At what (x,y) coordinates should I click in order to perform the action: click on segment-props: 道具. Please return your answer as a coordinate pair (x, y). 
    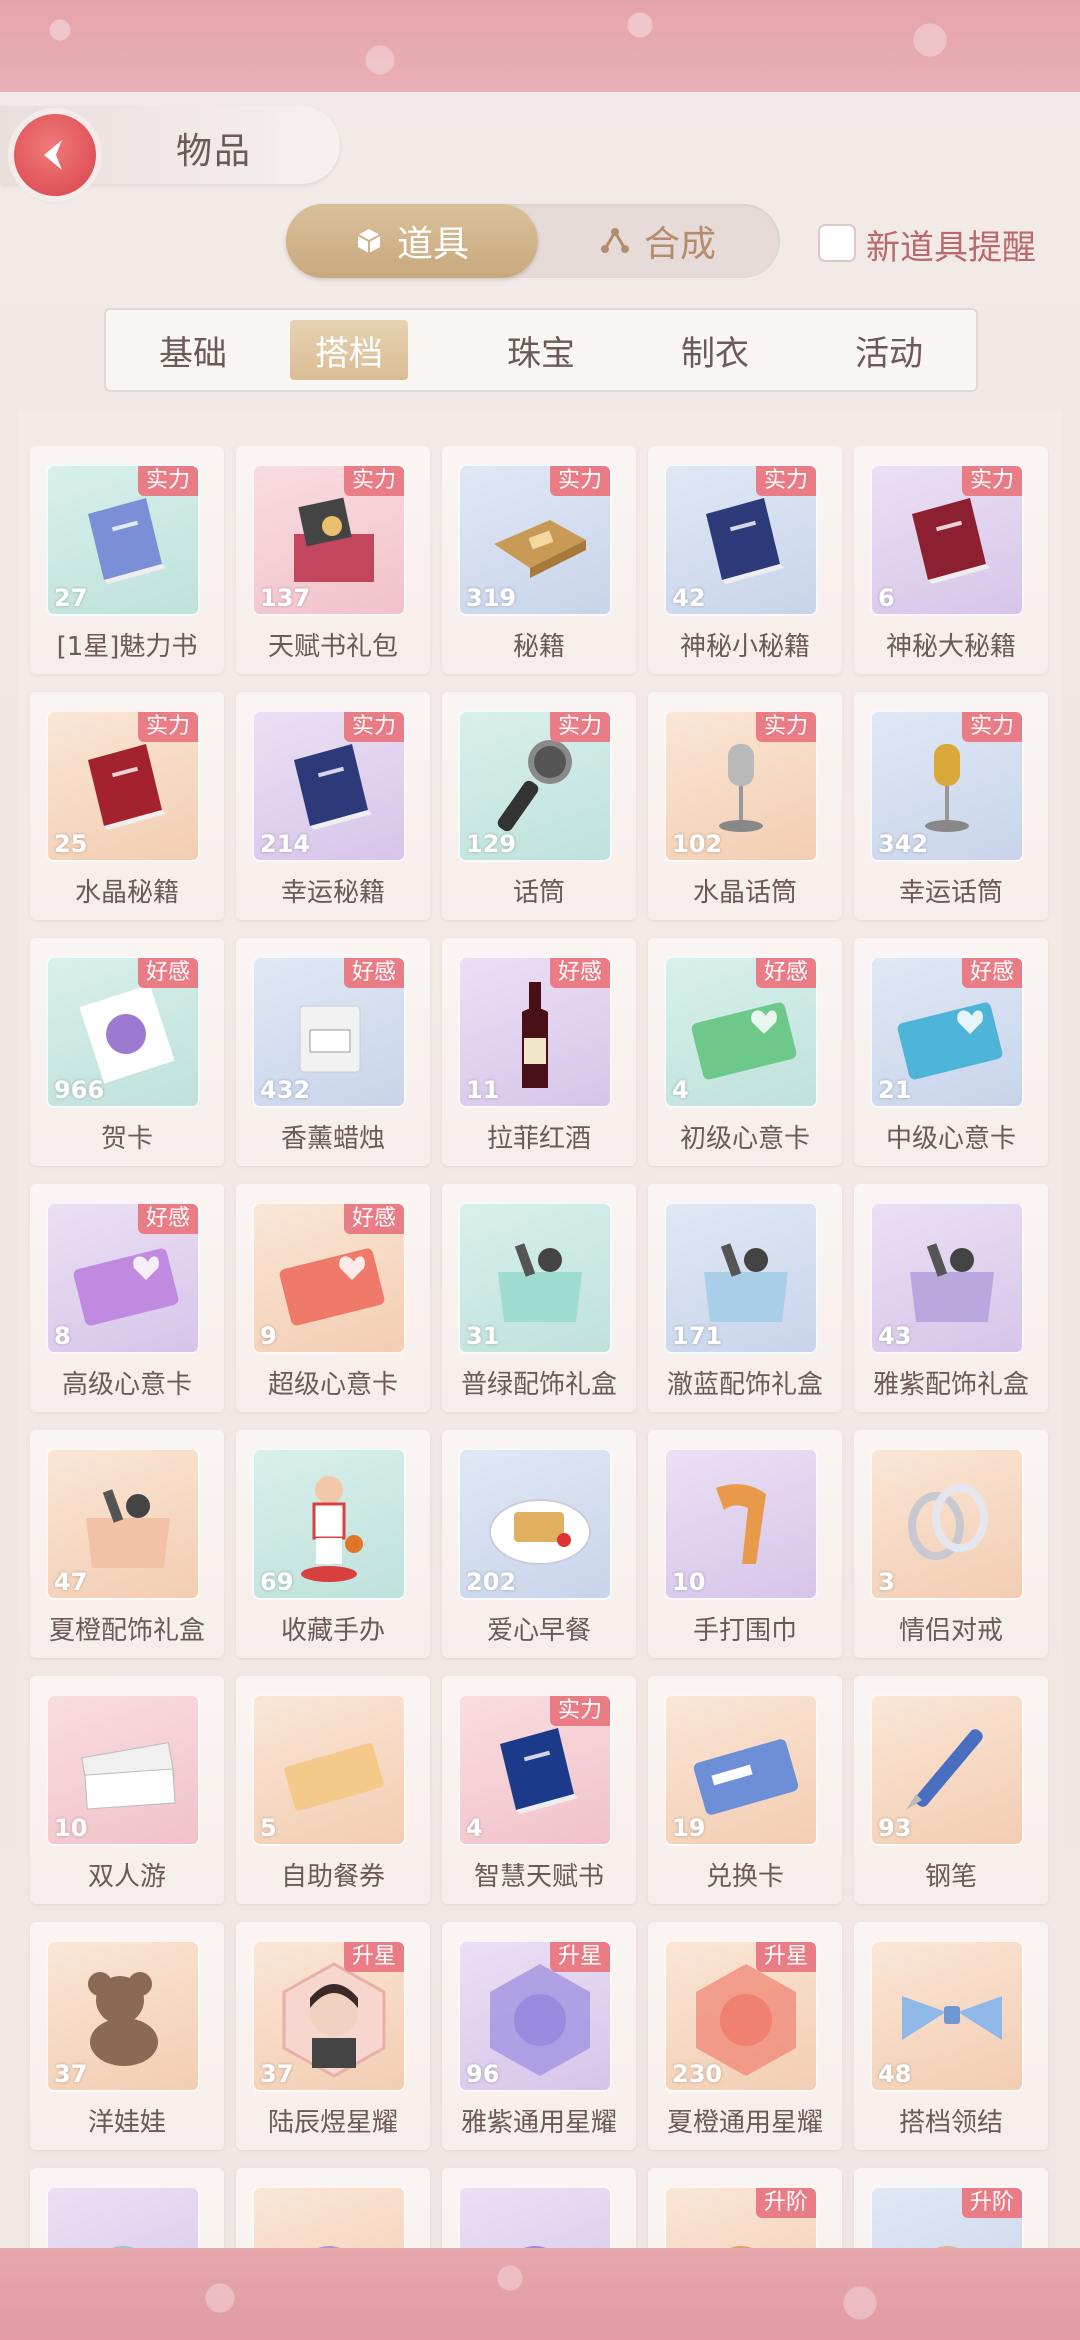
    Looking at the image, I should click on (412, 241).